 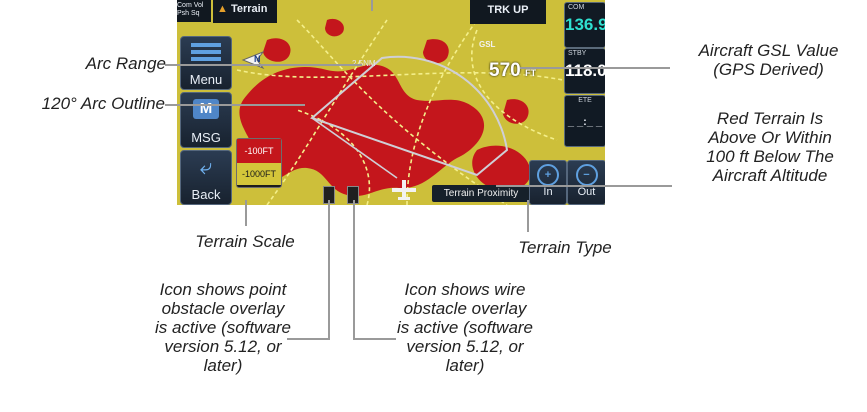 What do you see at coordinates (206, 52) in the screenshot?
I see `menu-icon` at bounding box center [206, 52].